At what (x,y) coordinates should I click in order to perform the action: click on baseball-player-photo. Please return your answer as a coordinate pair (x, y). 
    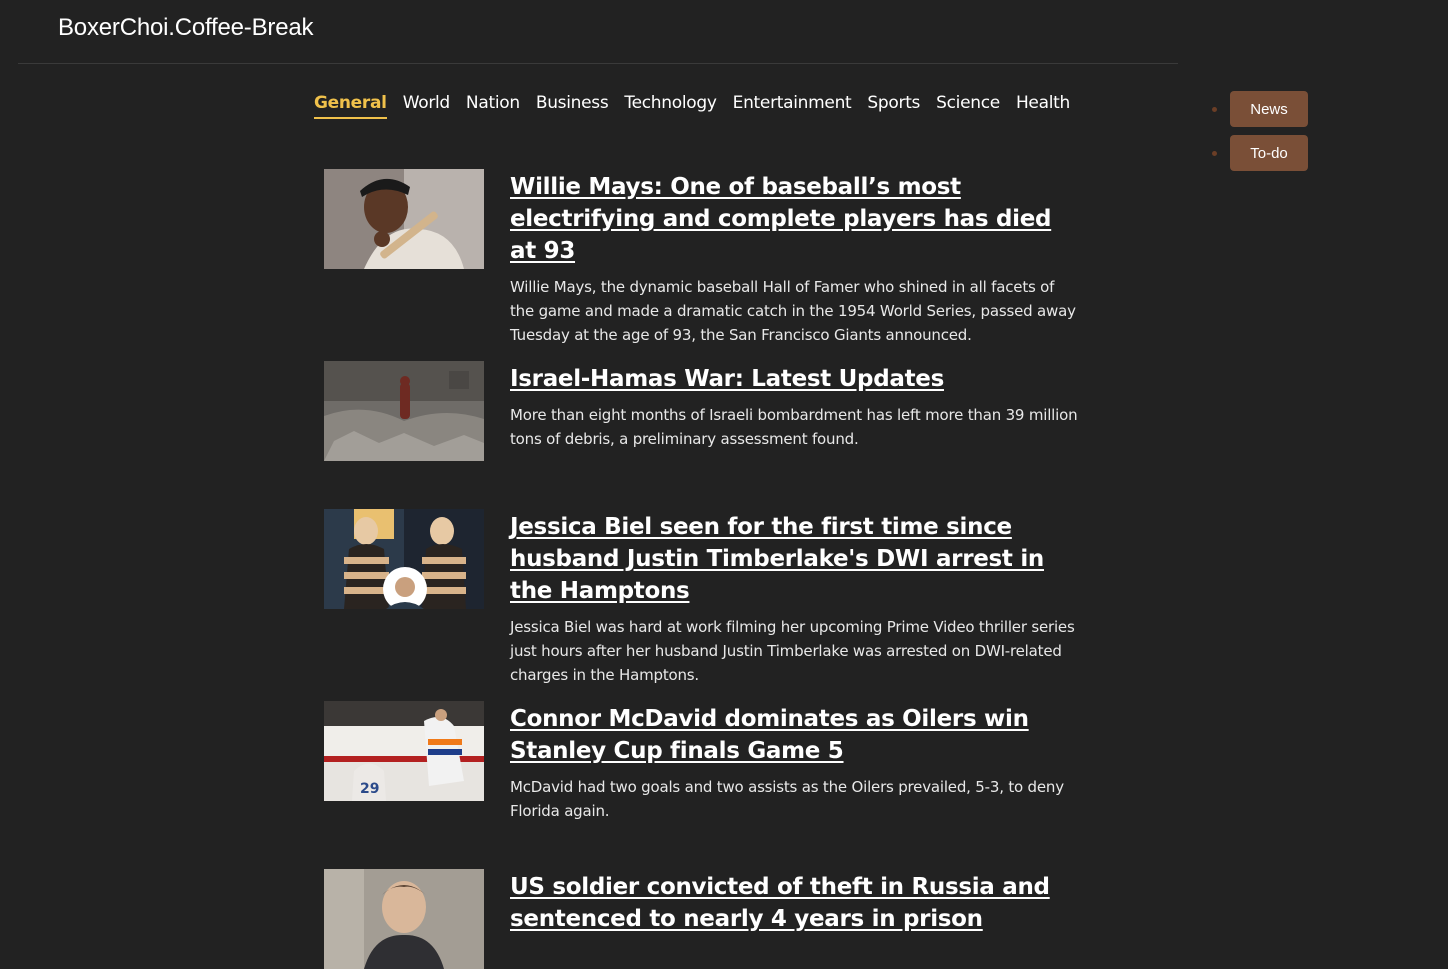
    Looking at the image, I should click on (404, 219).